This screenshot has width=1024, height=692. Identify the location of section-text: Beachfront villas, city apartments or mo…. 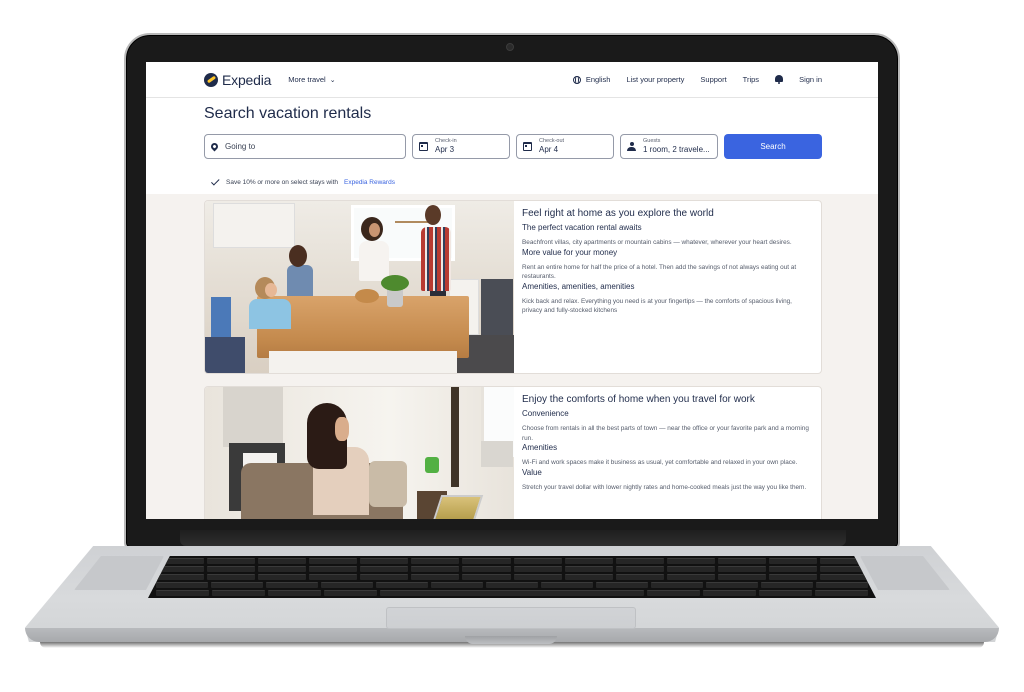
(657, 242).